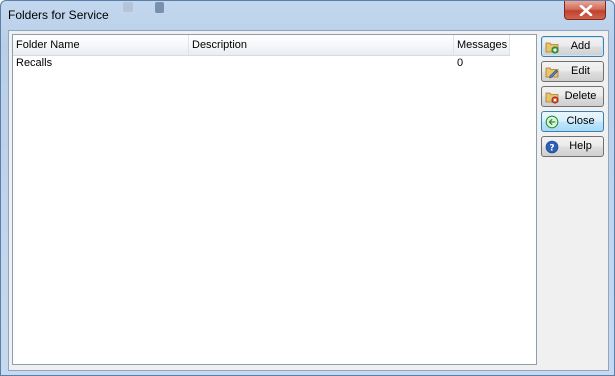  What do you see at coordinates (460, 63) in the screenshot?
I see `row-messages: 0` at bounding box center [460, 63].